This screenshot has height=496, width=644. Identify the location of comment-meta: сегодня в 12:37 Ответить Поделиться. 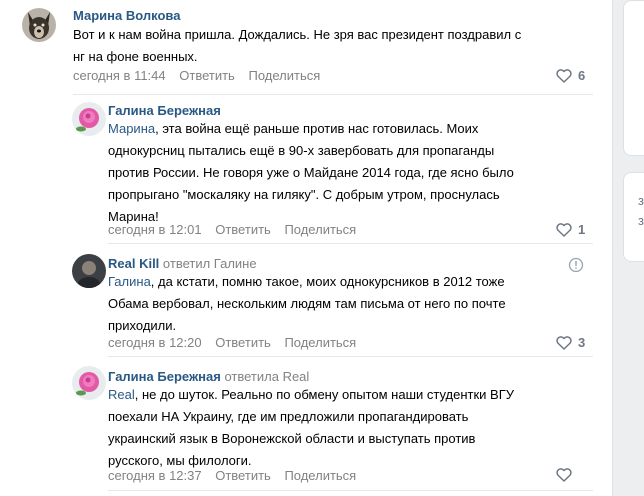
(232, 475).